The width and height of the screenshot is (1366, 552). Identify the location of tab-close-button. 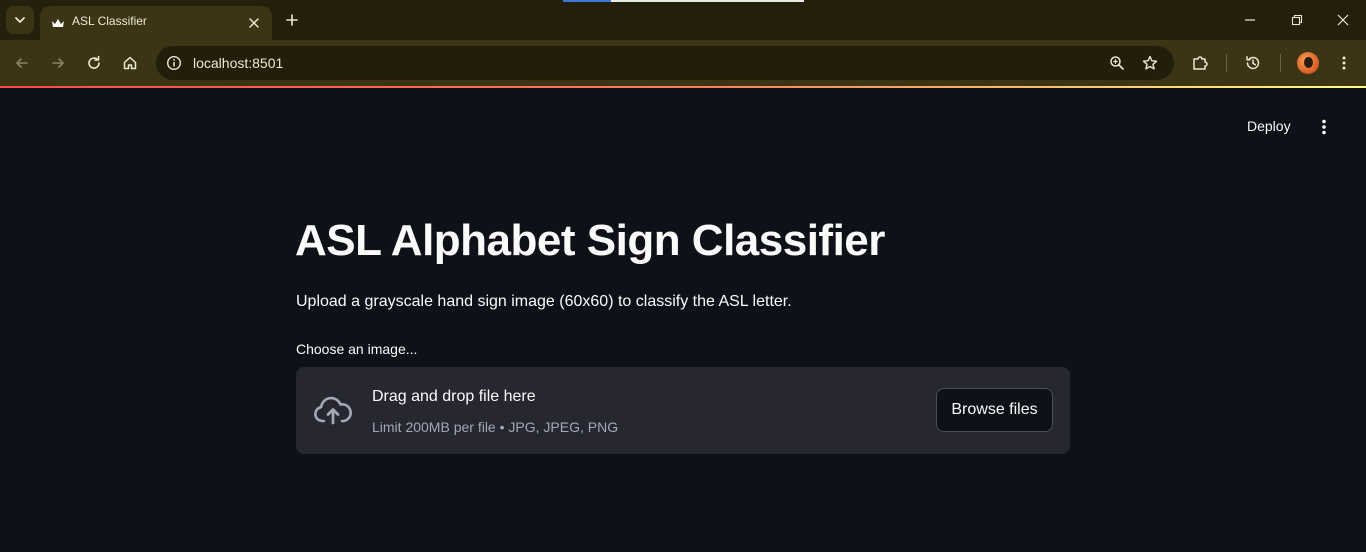
(254, 23).